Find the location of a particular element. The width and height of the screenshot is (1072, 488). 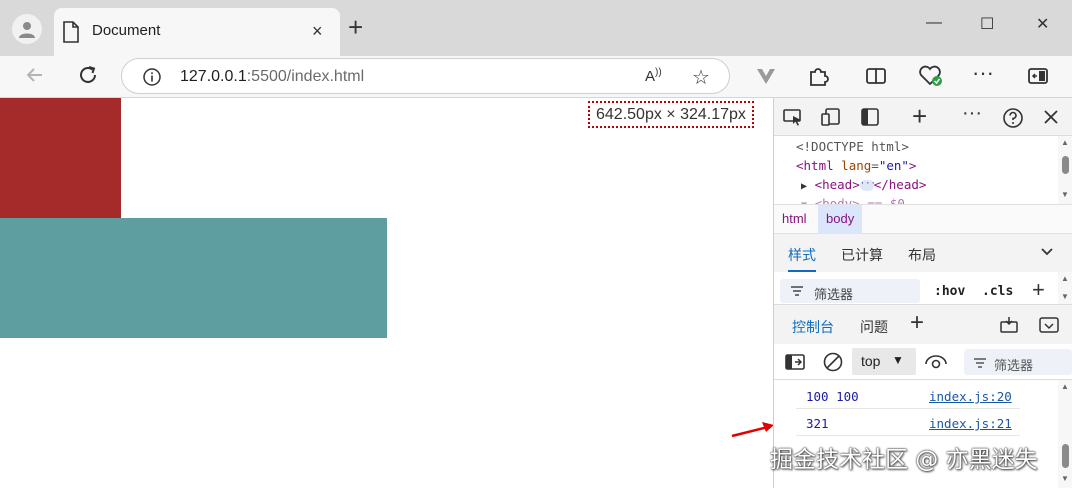

console-toolbar: top ▼ 筛选器 is located at coordinates (923, 362).